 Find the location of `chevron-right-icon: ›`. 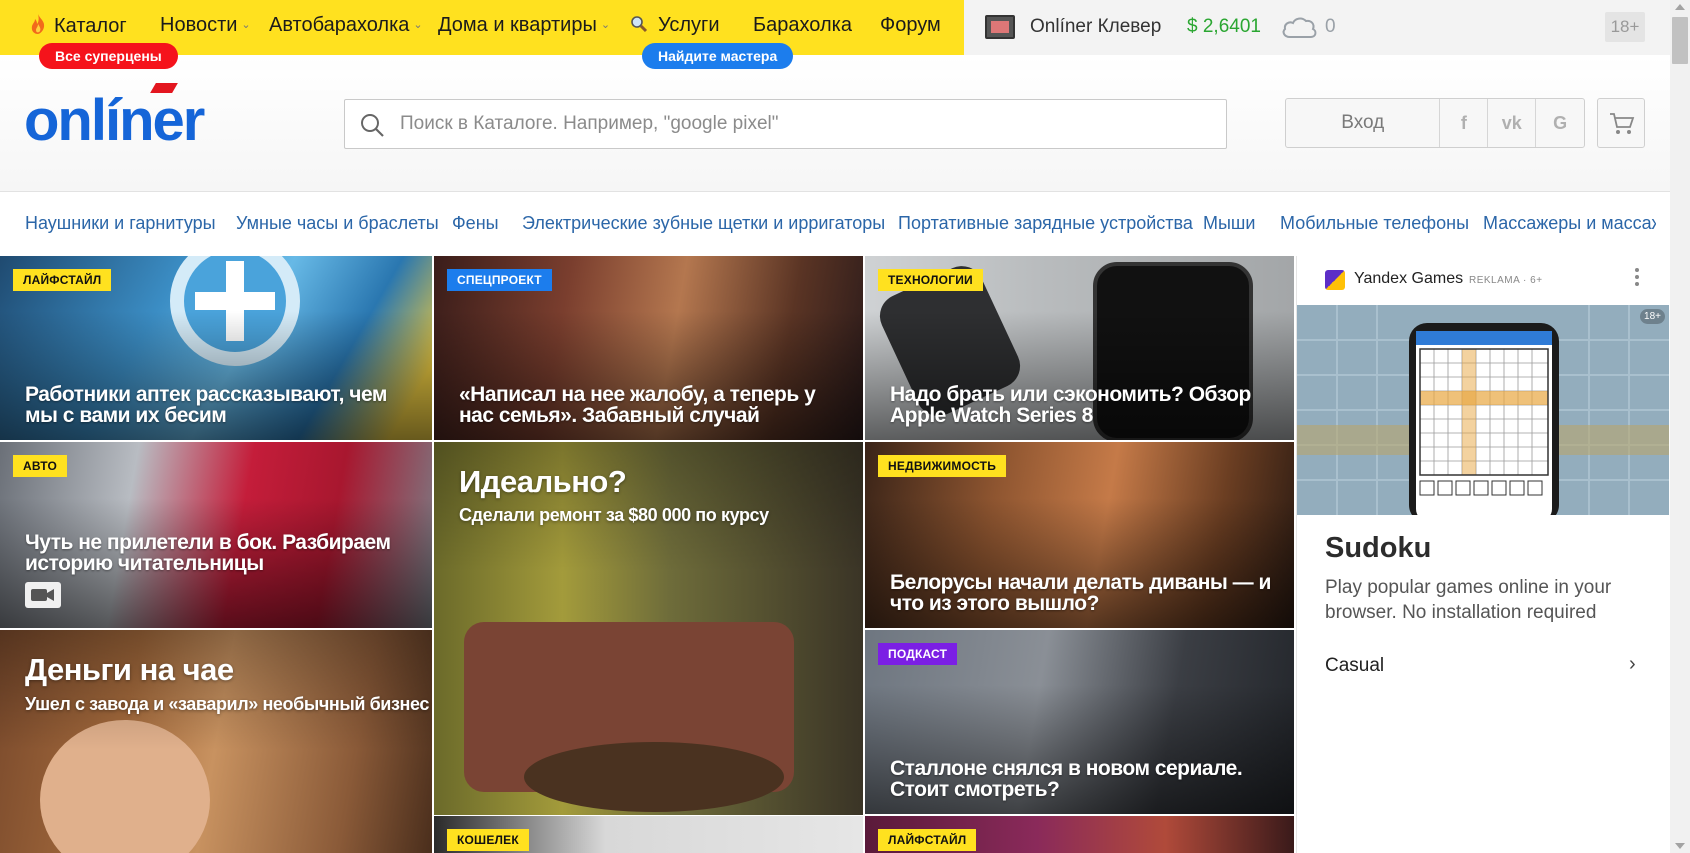

chevron-right-icon: › is located at coordinates (1632, 664).